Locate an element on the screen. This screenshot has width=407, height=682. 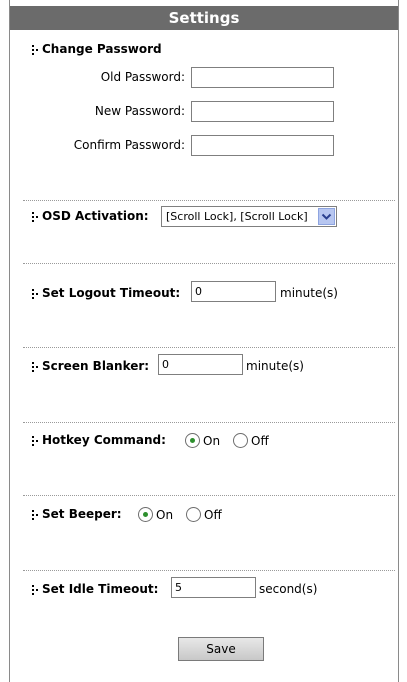
beeper-off-radio is located at coordinates (193, 514).